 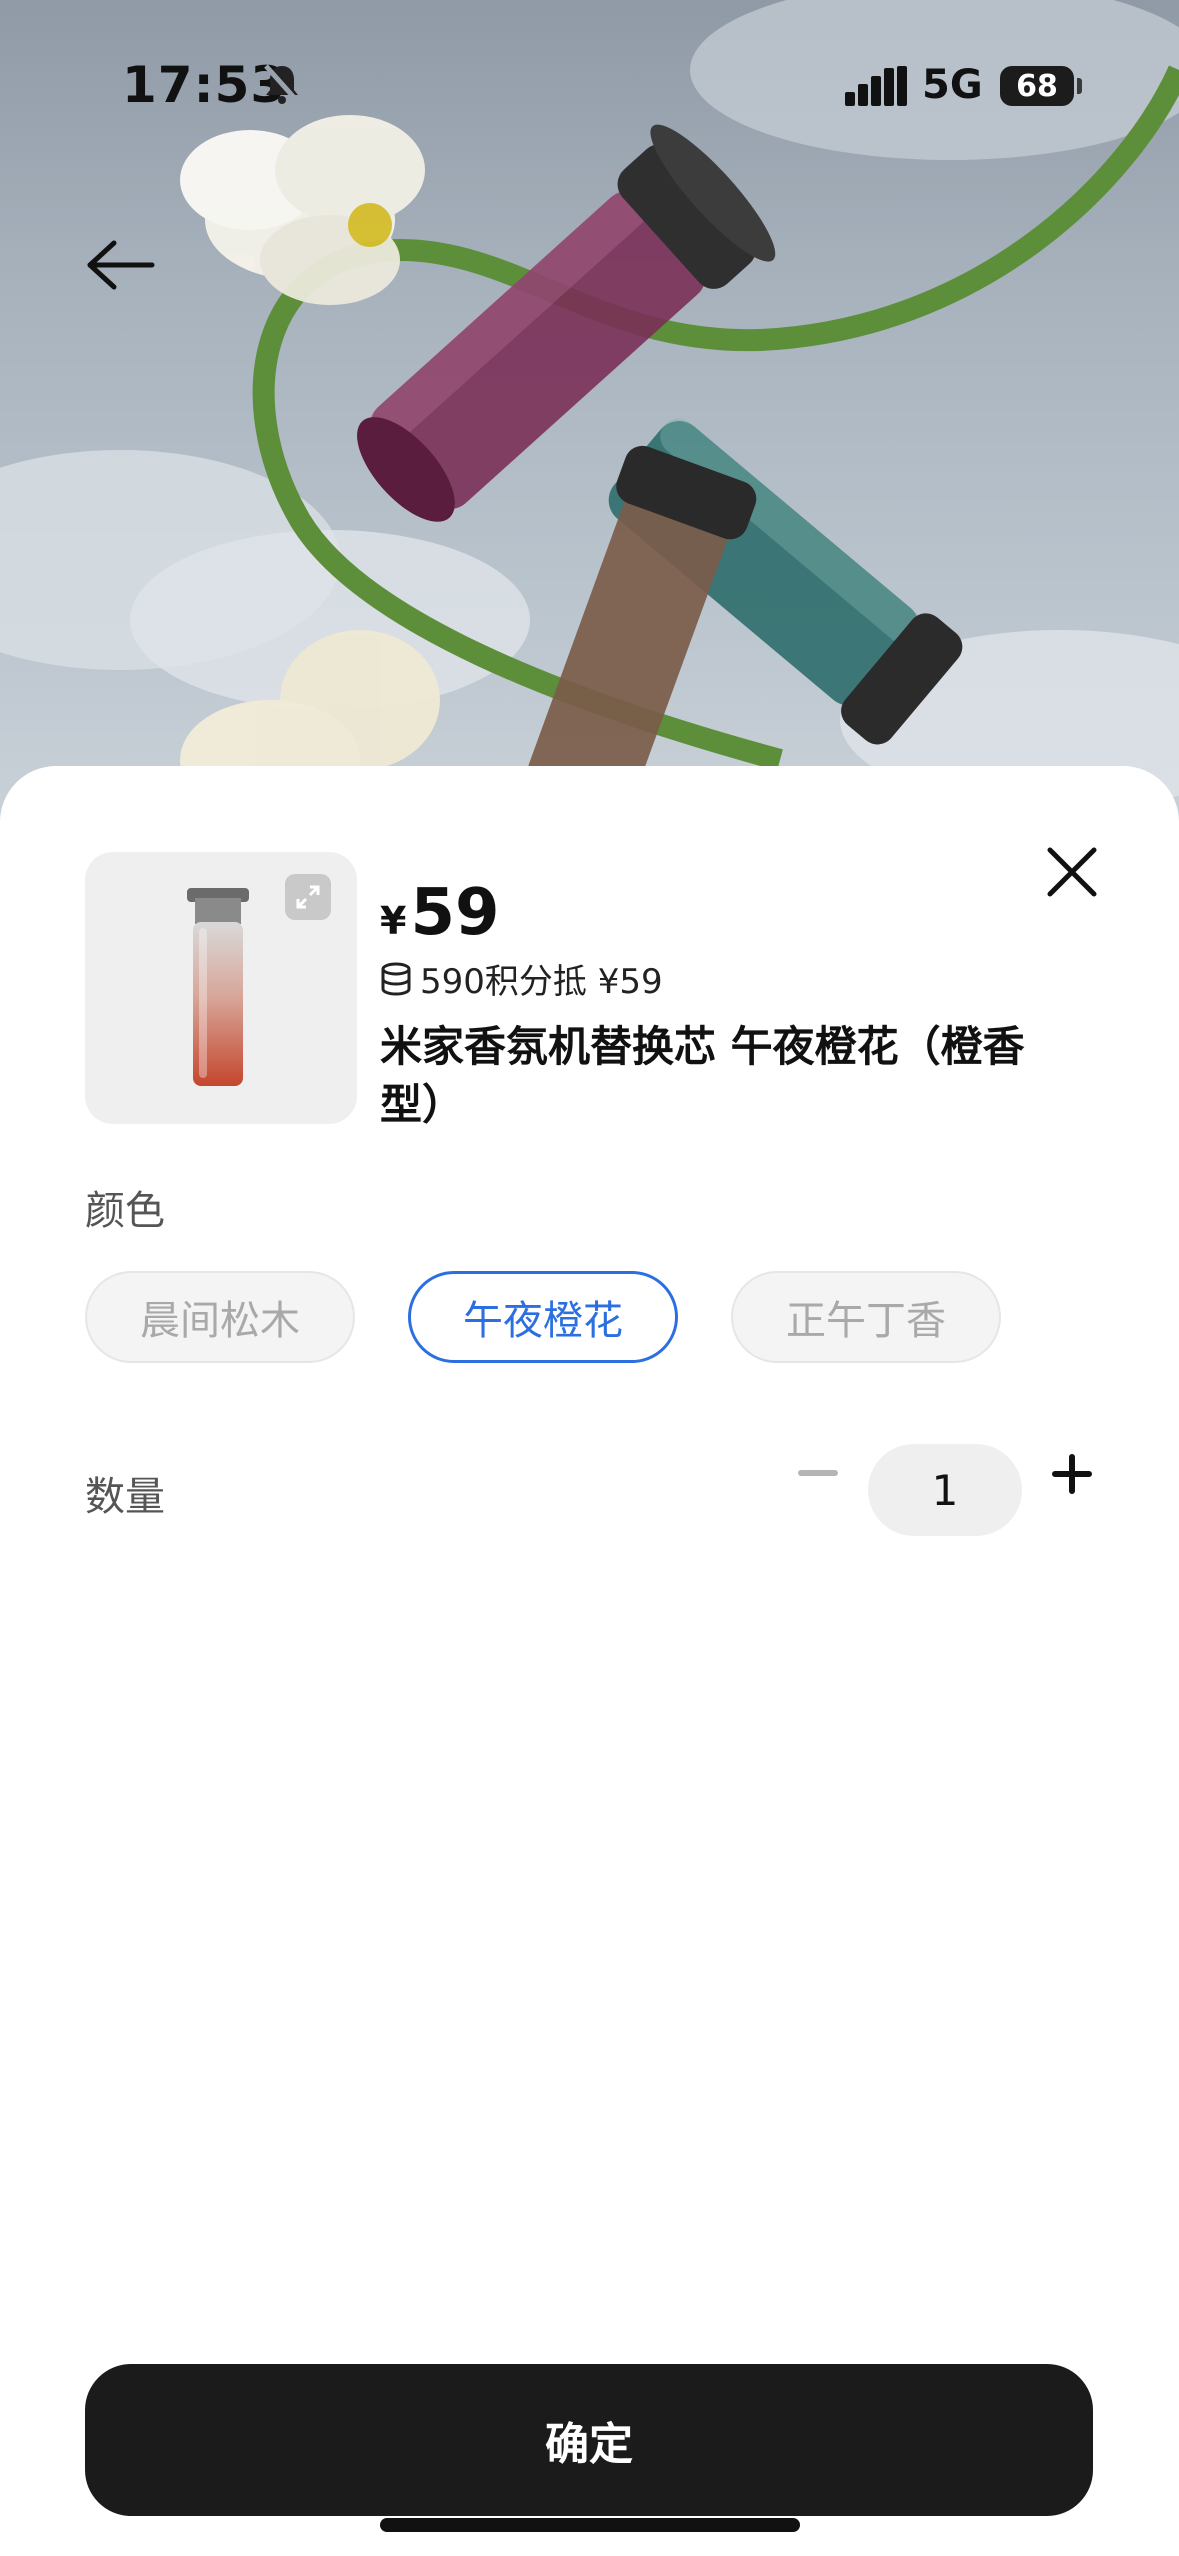 I want to click on color-option-morning-pine: 晨间松木, so click(x=220, y=1317).